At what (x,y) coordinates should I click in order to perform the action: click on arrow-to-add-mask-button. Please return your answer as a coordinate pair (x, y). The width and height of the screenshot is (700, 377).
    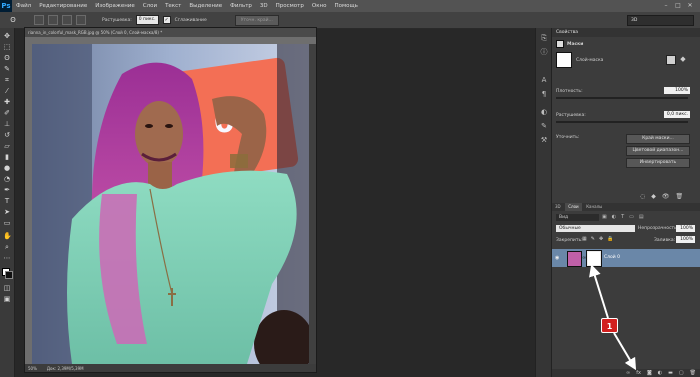
    Looking at the image, I should click on (625, 351).